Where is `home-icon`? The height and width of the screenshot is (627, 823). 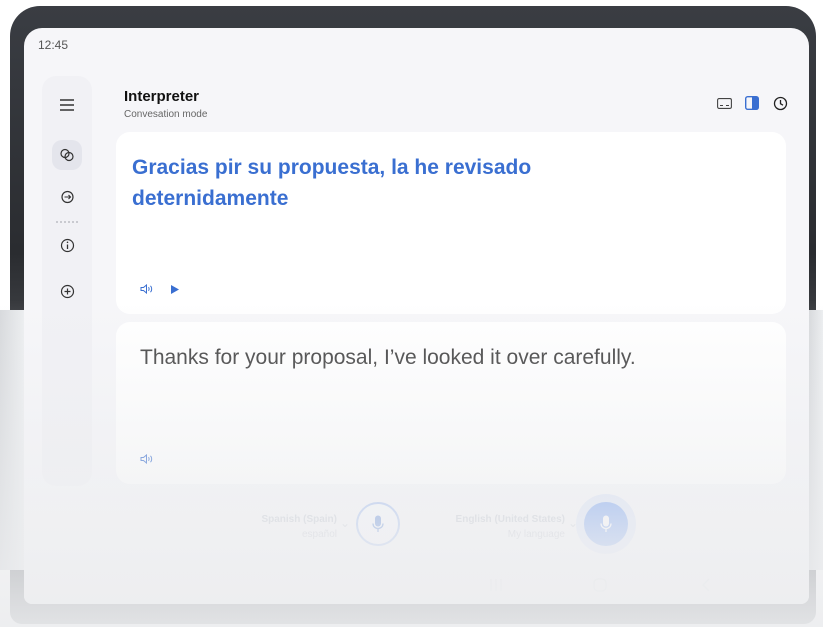
home-icon is located at coordinates (600, 585).